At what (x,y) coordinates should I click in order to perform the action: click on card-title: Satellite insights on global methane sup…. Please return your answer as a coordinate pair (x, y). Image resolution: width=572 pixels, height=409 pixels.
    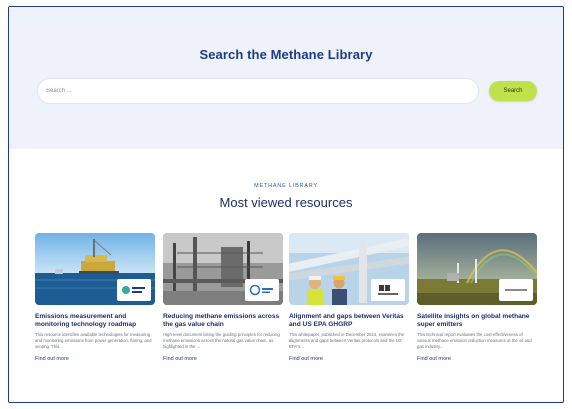
    Looking at the image, I should click on (473, 320).